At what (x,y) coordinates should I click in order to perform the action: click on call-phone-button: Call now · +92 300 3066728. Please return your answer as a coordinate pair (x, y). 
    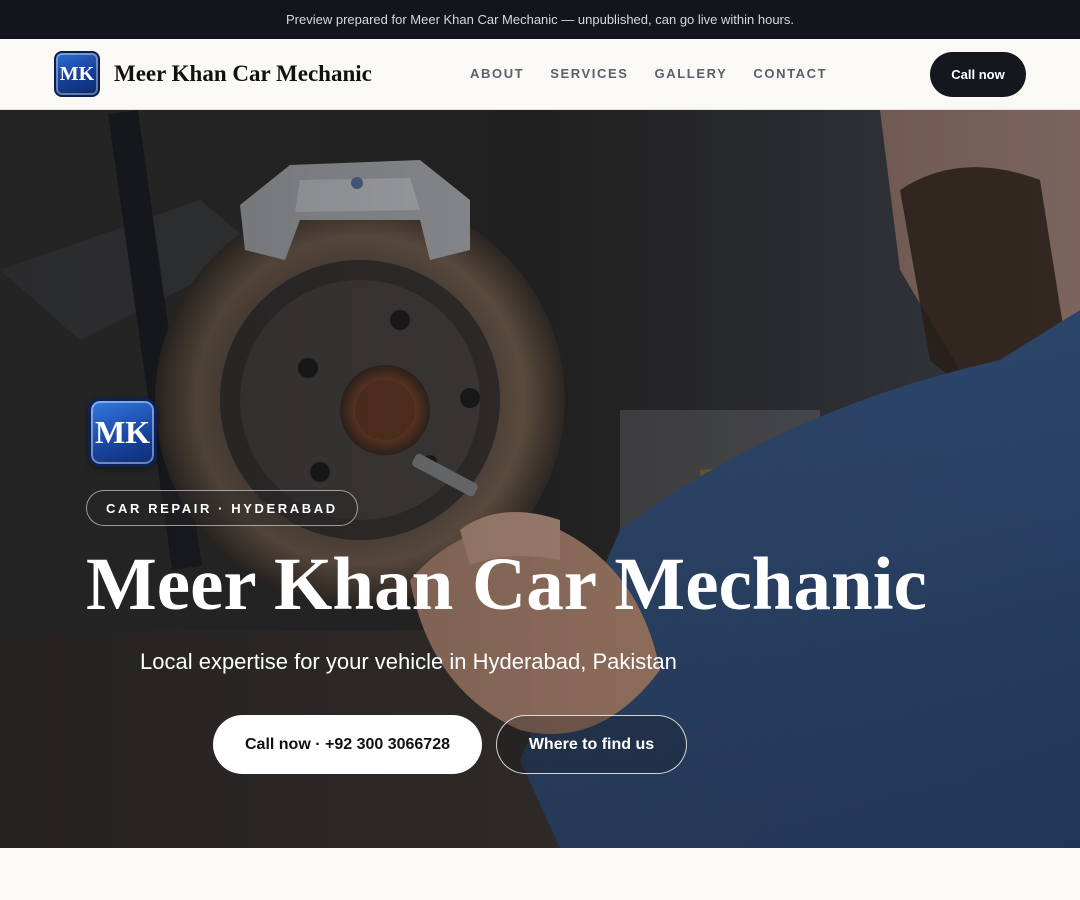
    Looking at the image, I should click on (347, 744).